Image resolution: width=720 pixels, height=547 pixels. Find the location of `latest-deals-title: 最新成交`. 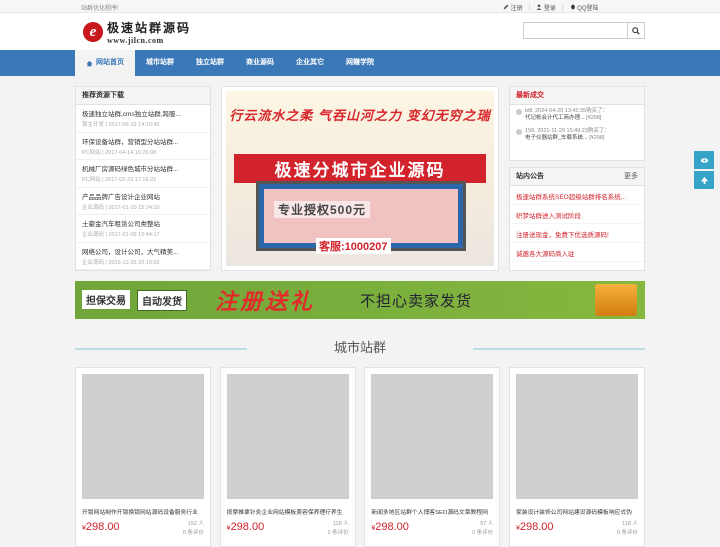

latest-deals-title: 最新成交 is located at coordinates (577, 96).